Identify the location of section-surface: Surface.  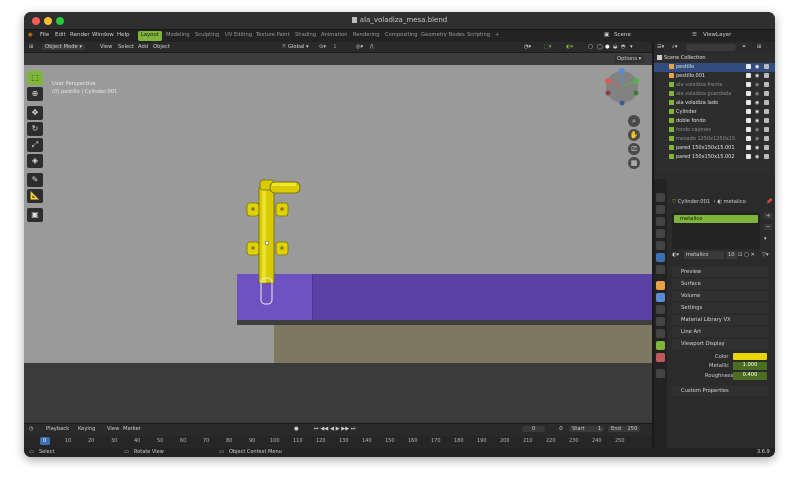
(720, 284).